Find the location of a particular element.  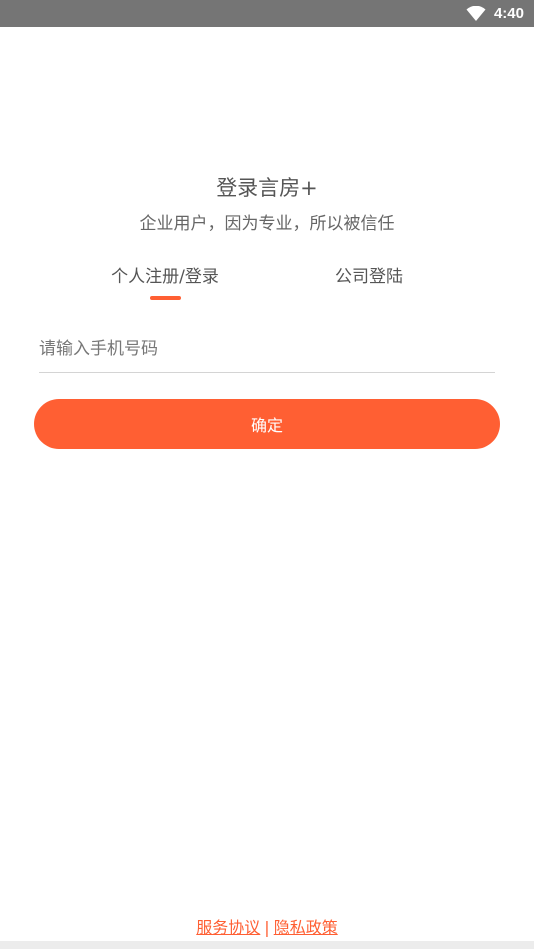

tab-personal-register-login: 个人注册/登录 is located at coordinates (165, 274).